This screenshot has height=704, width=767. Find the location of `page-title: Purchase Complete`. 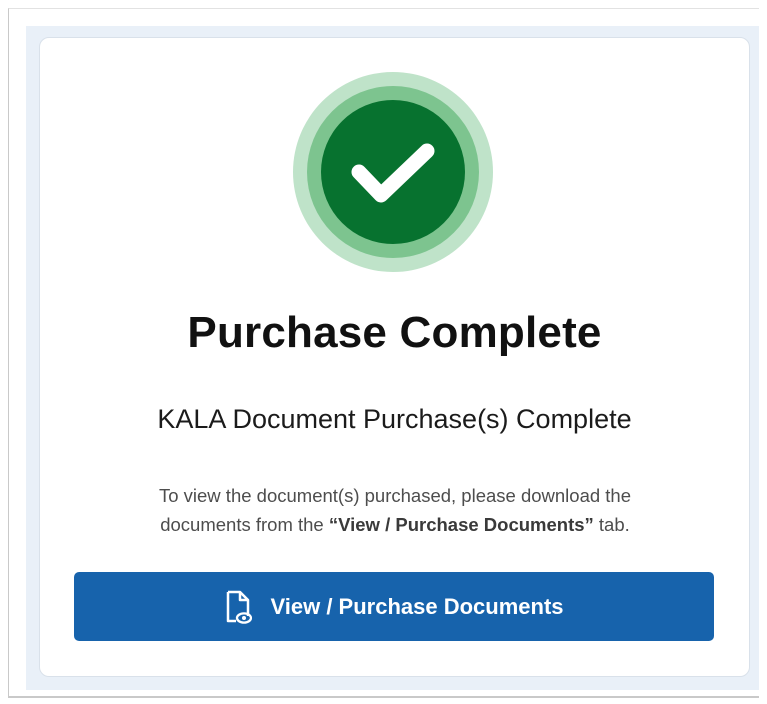

page-title: Purchase Complete is located at coordinates (394, 332).